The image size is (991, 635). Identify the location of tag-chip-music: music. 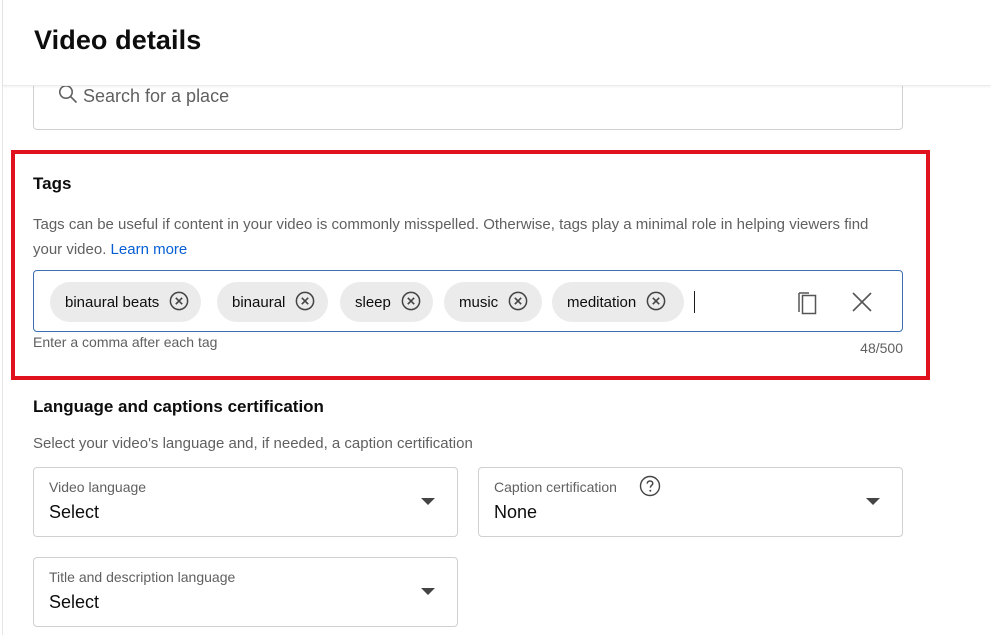
(493, 302).